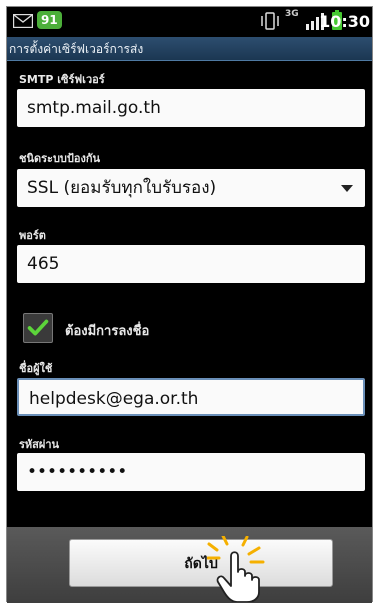 The image size is (379, 608). Describe the element at coordinates (292, 14) in the screenshot. I see `network-type-label: 3G` at that location.